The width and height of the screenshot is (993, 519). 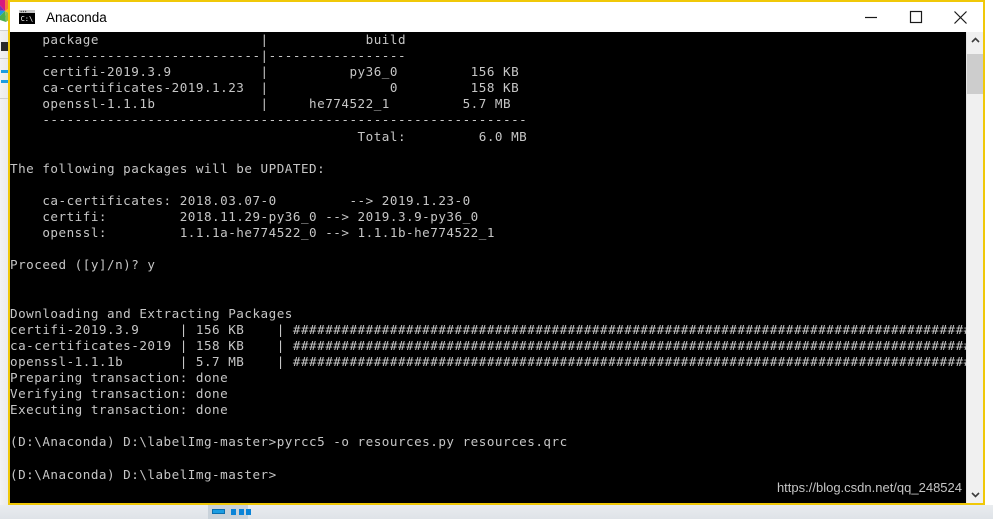 I want to click on svg-text: C:\, so click(x=27, y=19).